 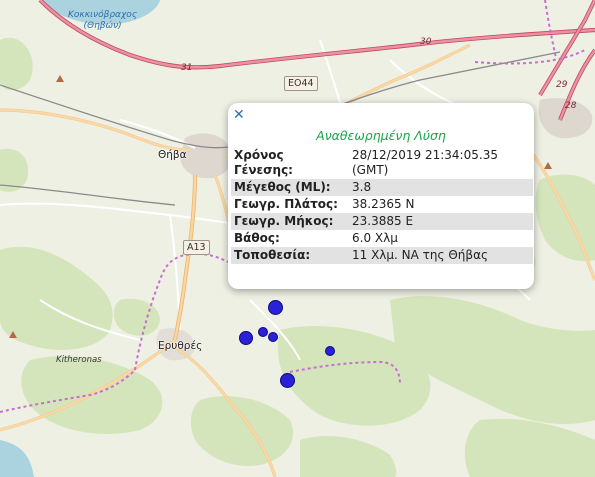 I want to click on detail-label: Μέγεθος (ML):, so click(x=290, y=187).